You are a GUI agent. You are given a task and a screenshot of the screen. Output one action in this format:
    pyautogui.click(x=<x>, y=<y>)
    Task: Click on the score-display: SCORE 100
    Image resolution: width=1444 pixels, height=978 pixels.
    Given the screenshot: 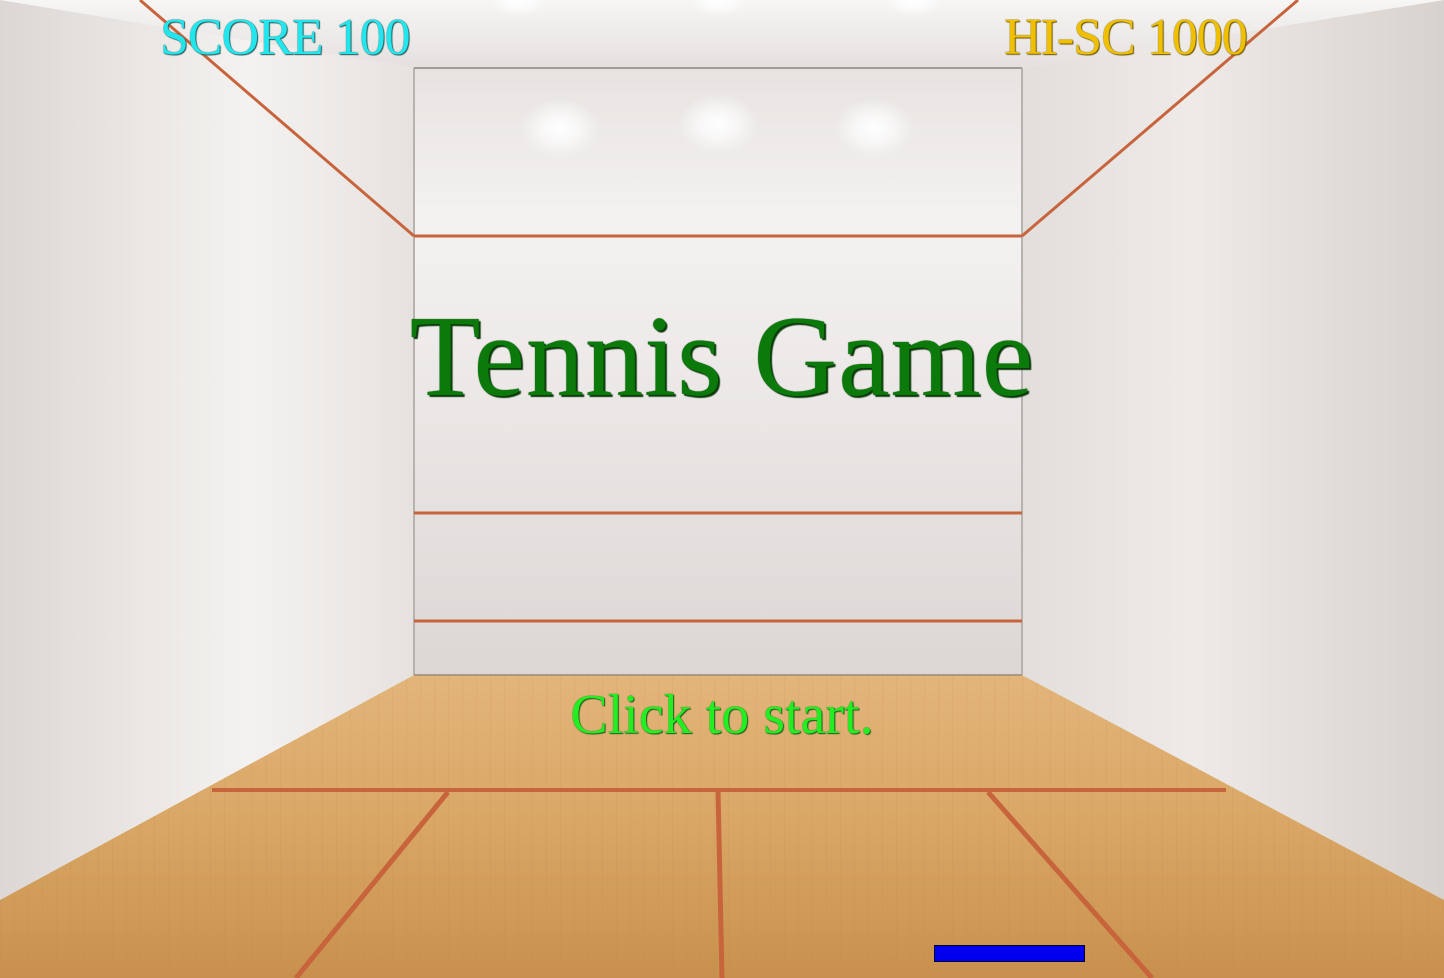 What is the action you would take?
    pyautogui.click(x=285, y=38)
    